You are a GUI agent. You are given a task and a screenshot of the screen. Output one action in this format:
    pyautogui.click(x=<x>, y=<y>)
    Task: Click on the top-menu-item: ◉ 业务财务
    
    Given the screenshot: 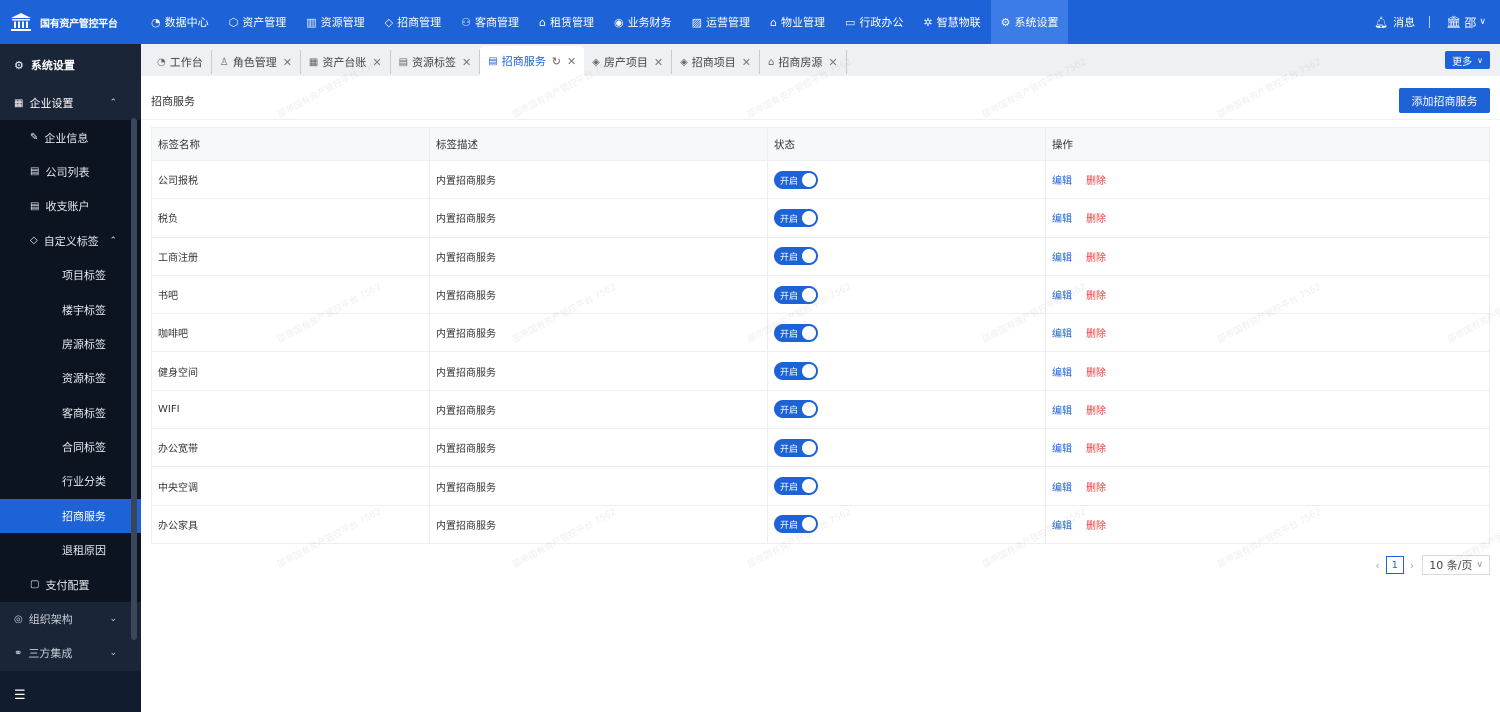 What is the action you would take?
    pyautogui.click(x=643, y=22)
    